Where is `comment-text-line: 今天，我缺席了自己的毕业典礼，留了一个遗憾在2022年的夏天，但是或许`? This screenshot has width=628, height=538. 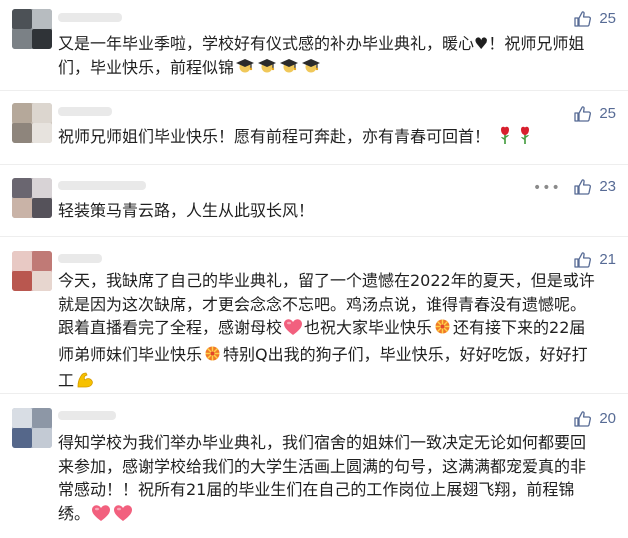 comment-text-line: 今天，我缺席了自己的毕业典礼，留了一个遗憾在2022年的夏天，但是或许 is located at coordinates (326, 280).